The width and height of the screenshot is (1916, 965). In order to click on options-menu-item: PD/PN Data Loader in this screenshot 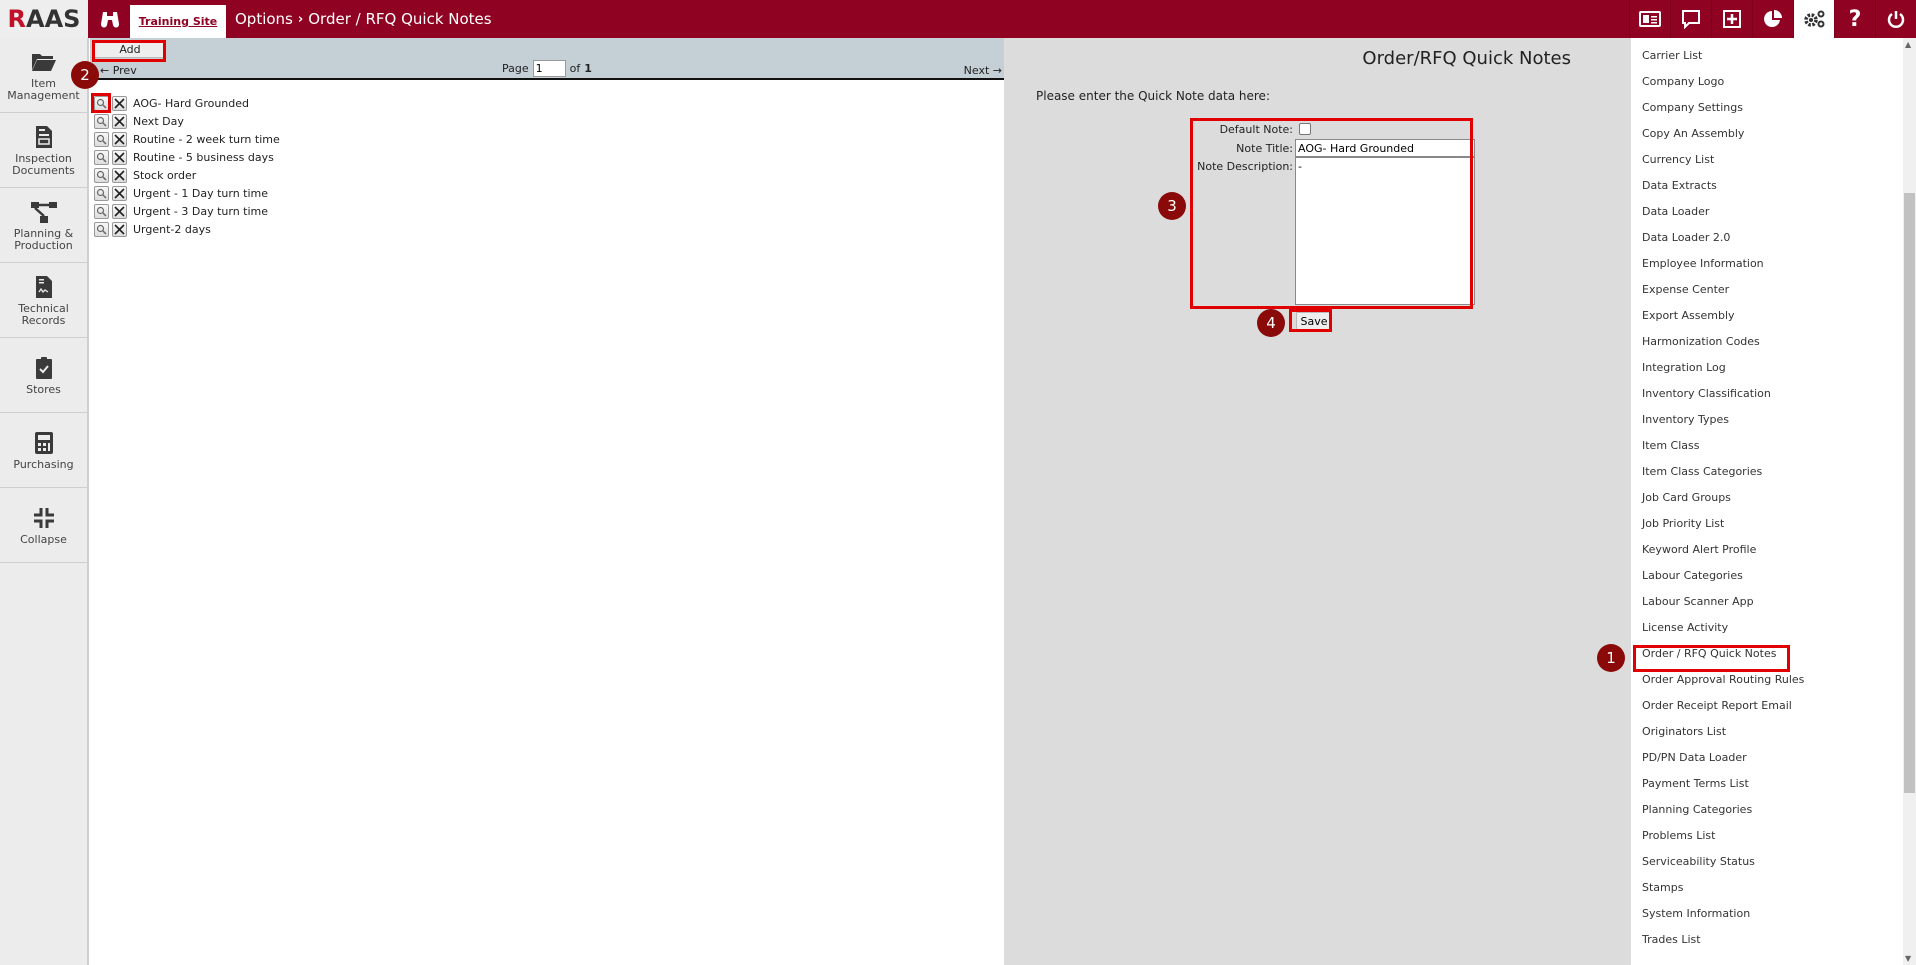, I will do `click(1694, 757)`.